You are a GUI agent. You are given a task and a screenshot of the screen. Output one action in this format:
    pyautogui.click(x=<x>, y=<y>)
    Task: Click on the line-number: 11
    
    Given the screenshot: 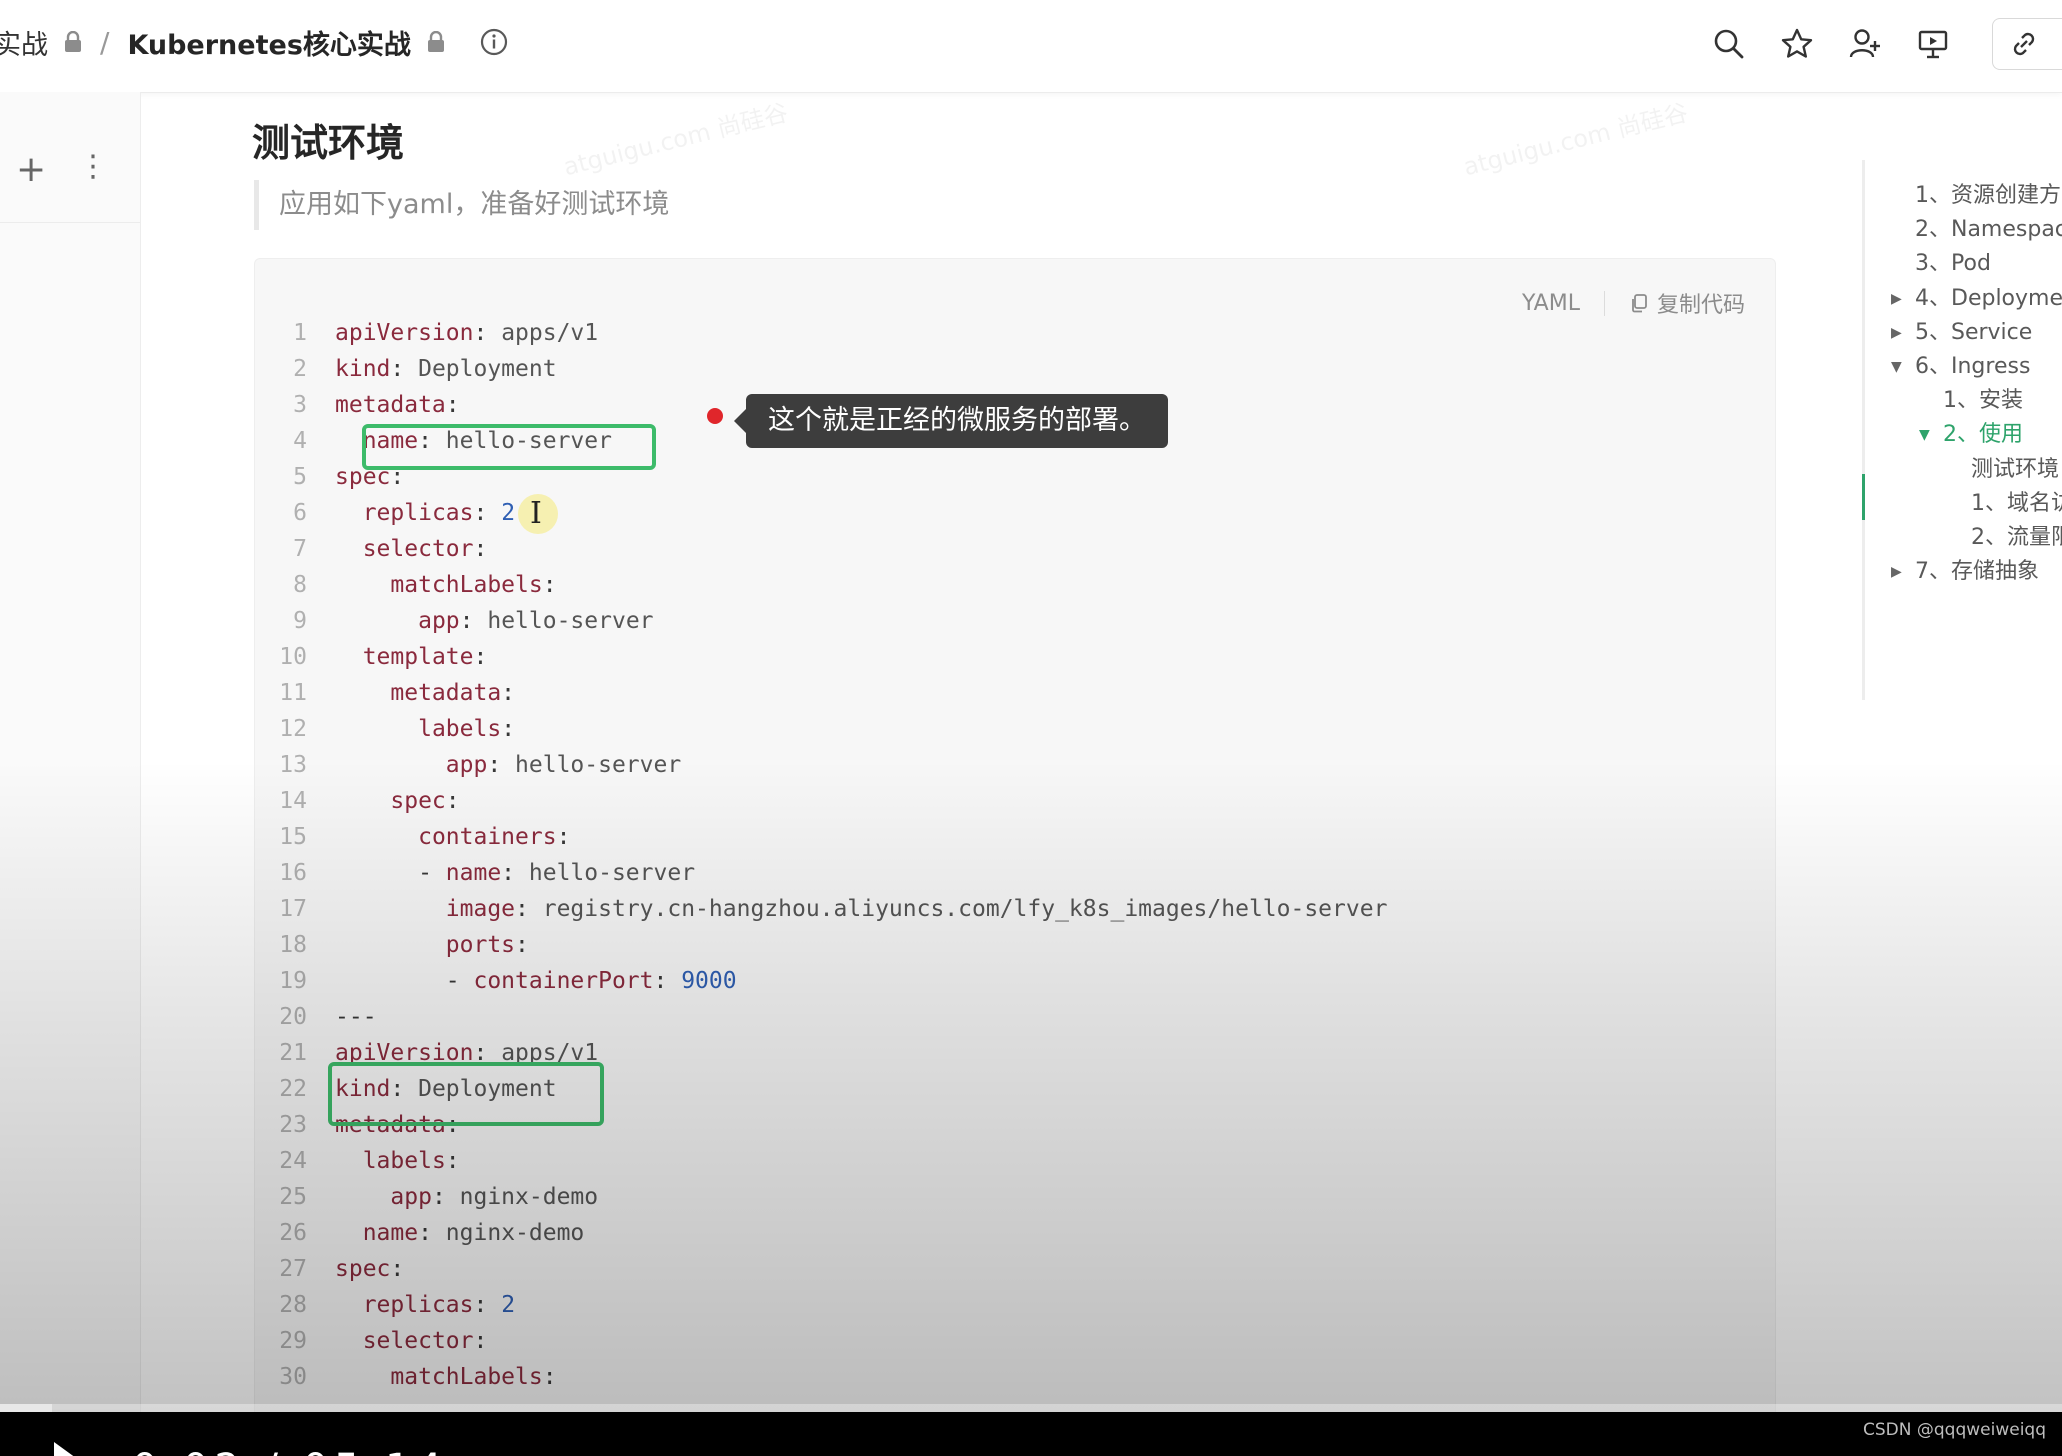 What is the action you would take?
    pyautogui.click(x=293, y=693)
    